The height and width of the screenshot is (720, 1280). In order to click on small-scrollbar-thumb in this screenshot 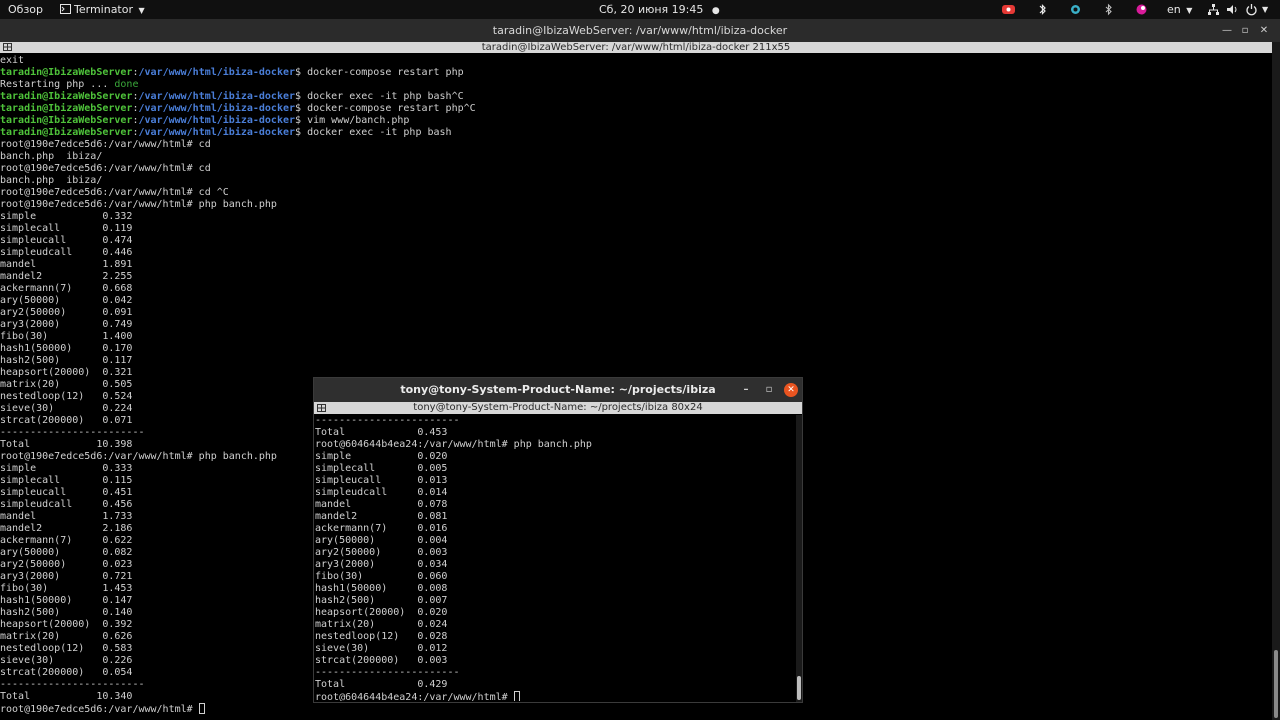, I will do `click(799, 688)`.